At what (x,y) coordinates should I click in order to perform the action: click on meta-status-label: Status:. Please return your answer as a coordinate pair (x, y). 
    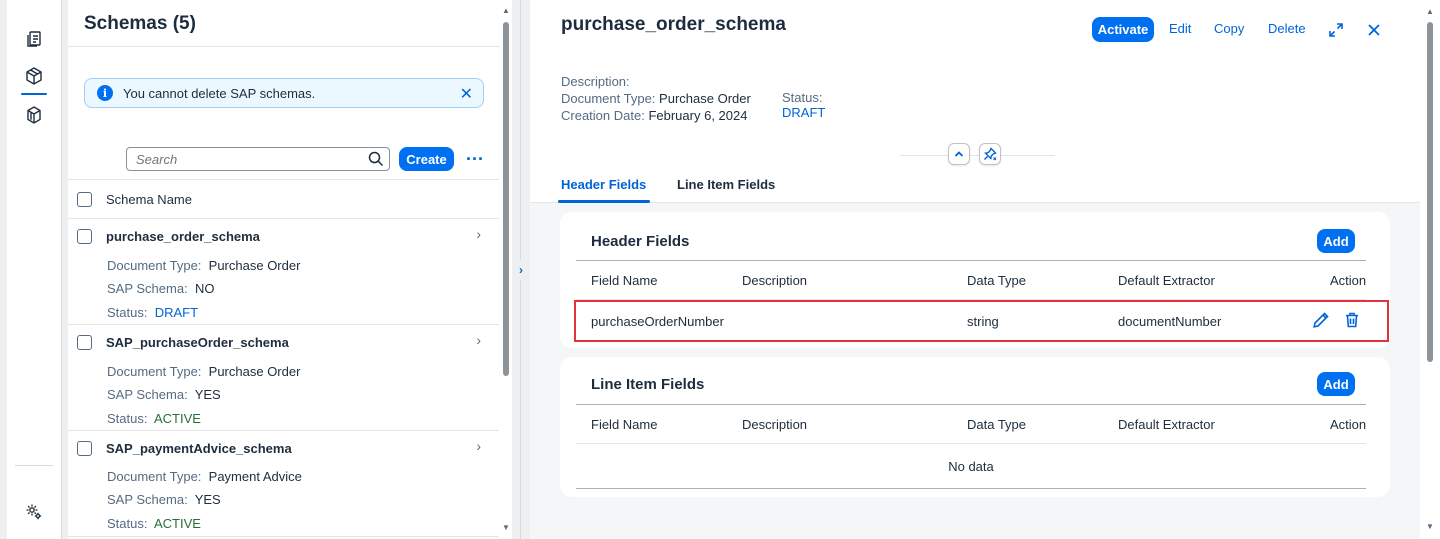
    Looking at the image, I should click on (802, 97).